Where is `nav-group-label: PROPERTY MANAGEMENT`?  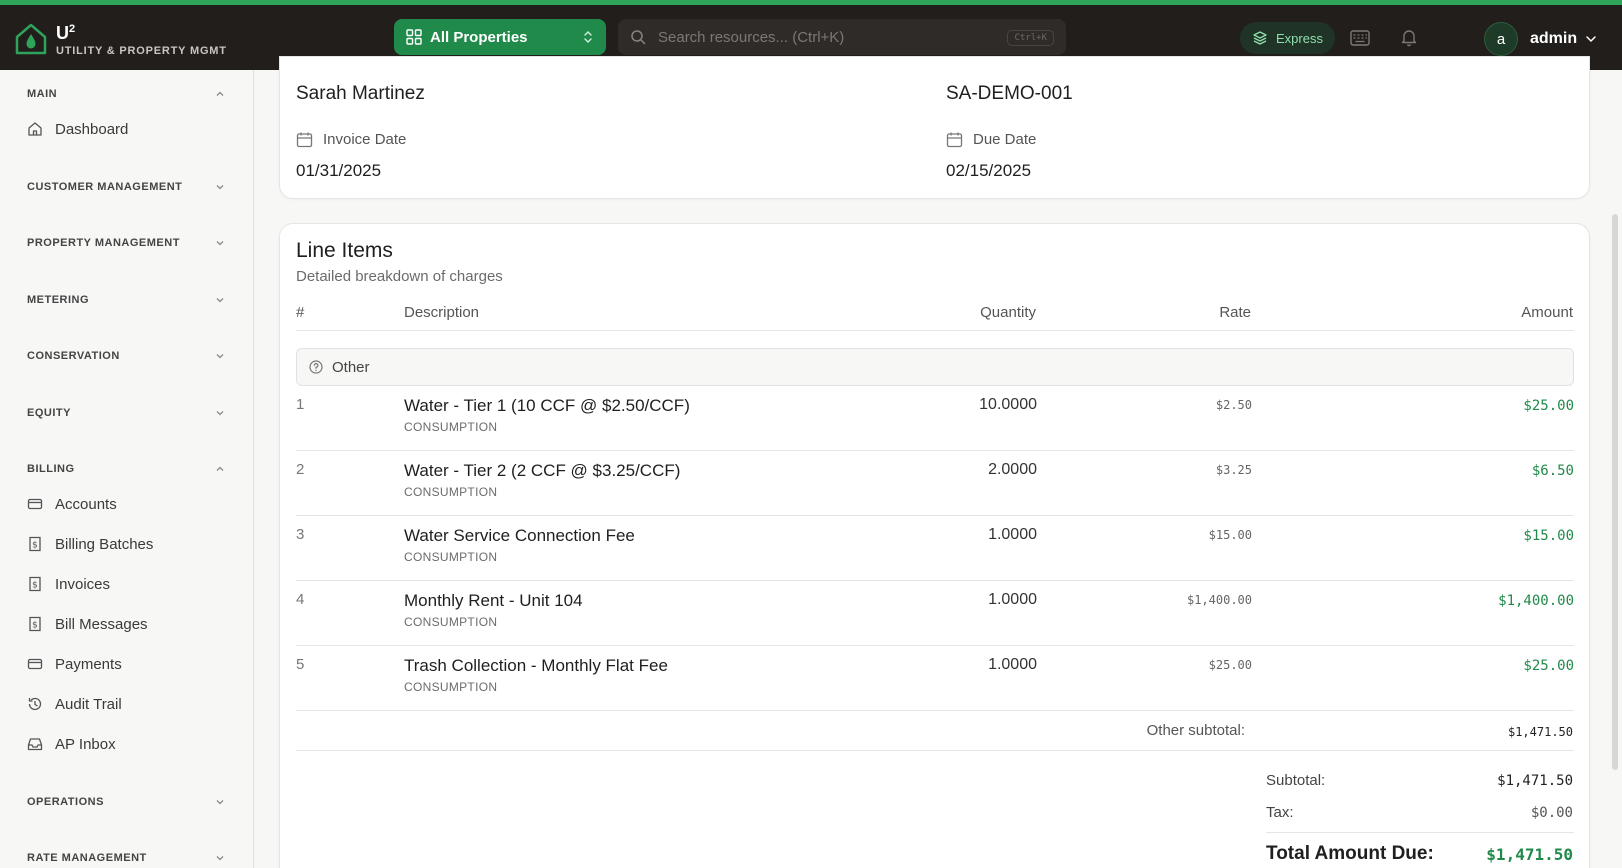 nav-group-label: PROPERTY MANAGEMENT is located at coordinates (103, 243).